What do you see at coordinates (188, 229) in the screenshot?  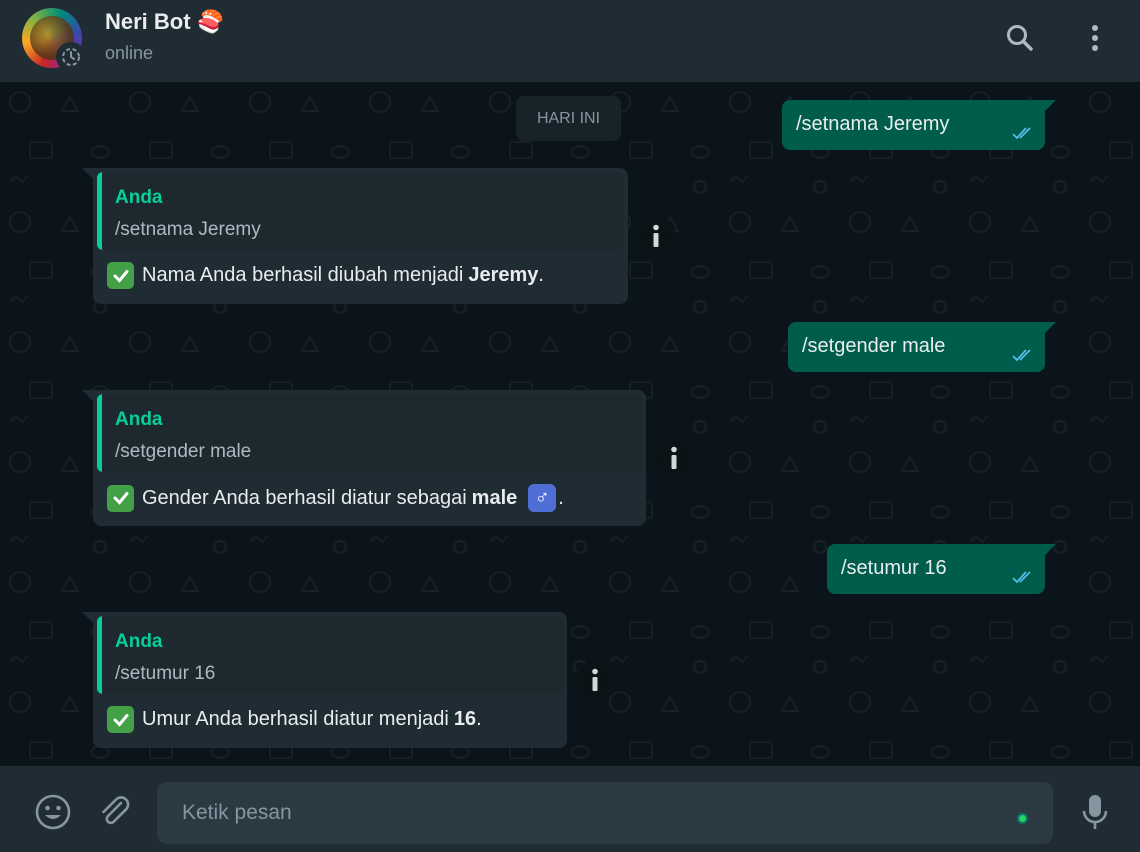 I see `quote-text: /setnama Jeremy` at bounding box center [188, 229].